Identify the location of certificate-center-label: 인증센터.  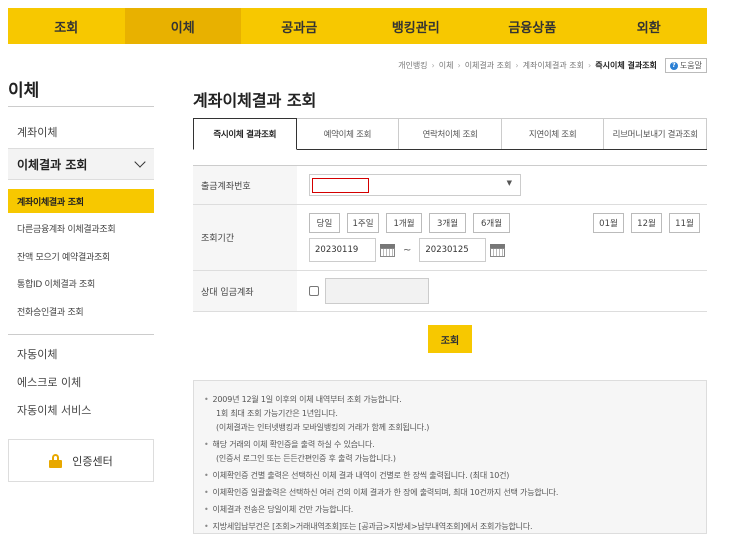
(92, 461).